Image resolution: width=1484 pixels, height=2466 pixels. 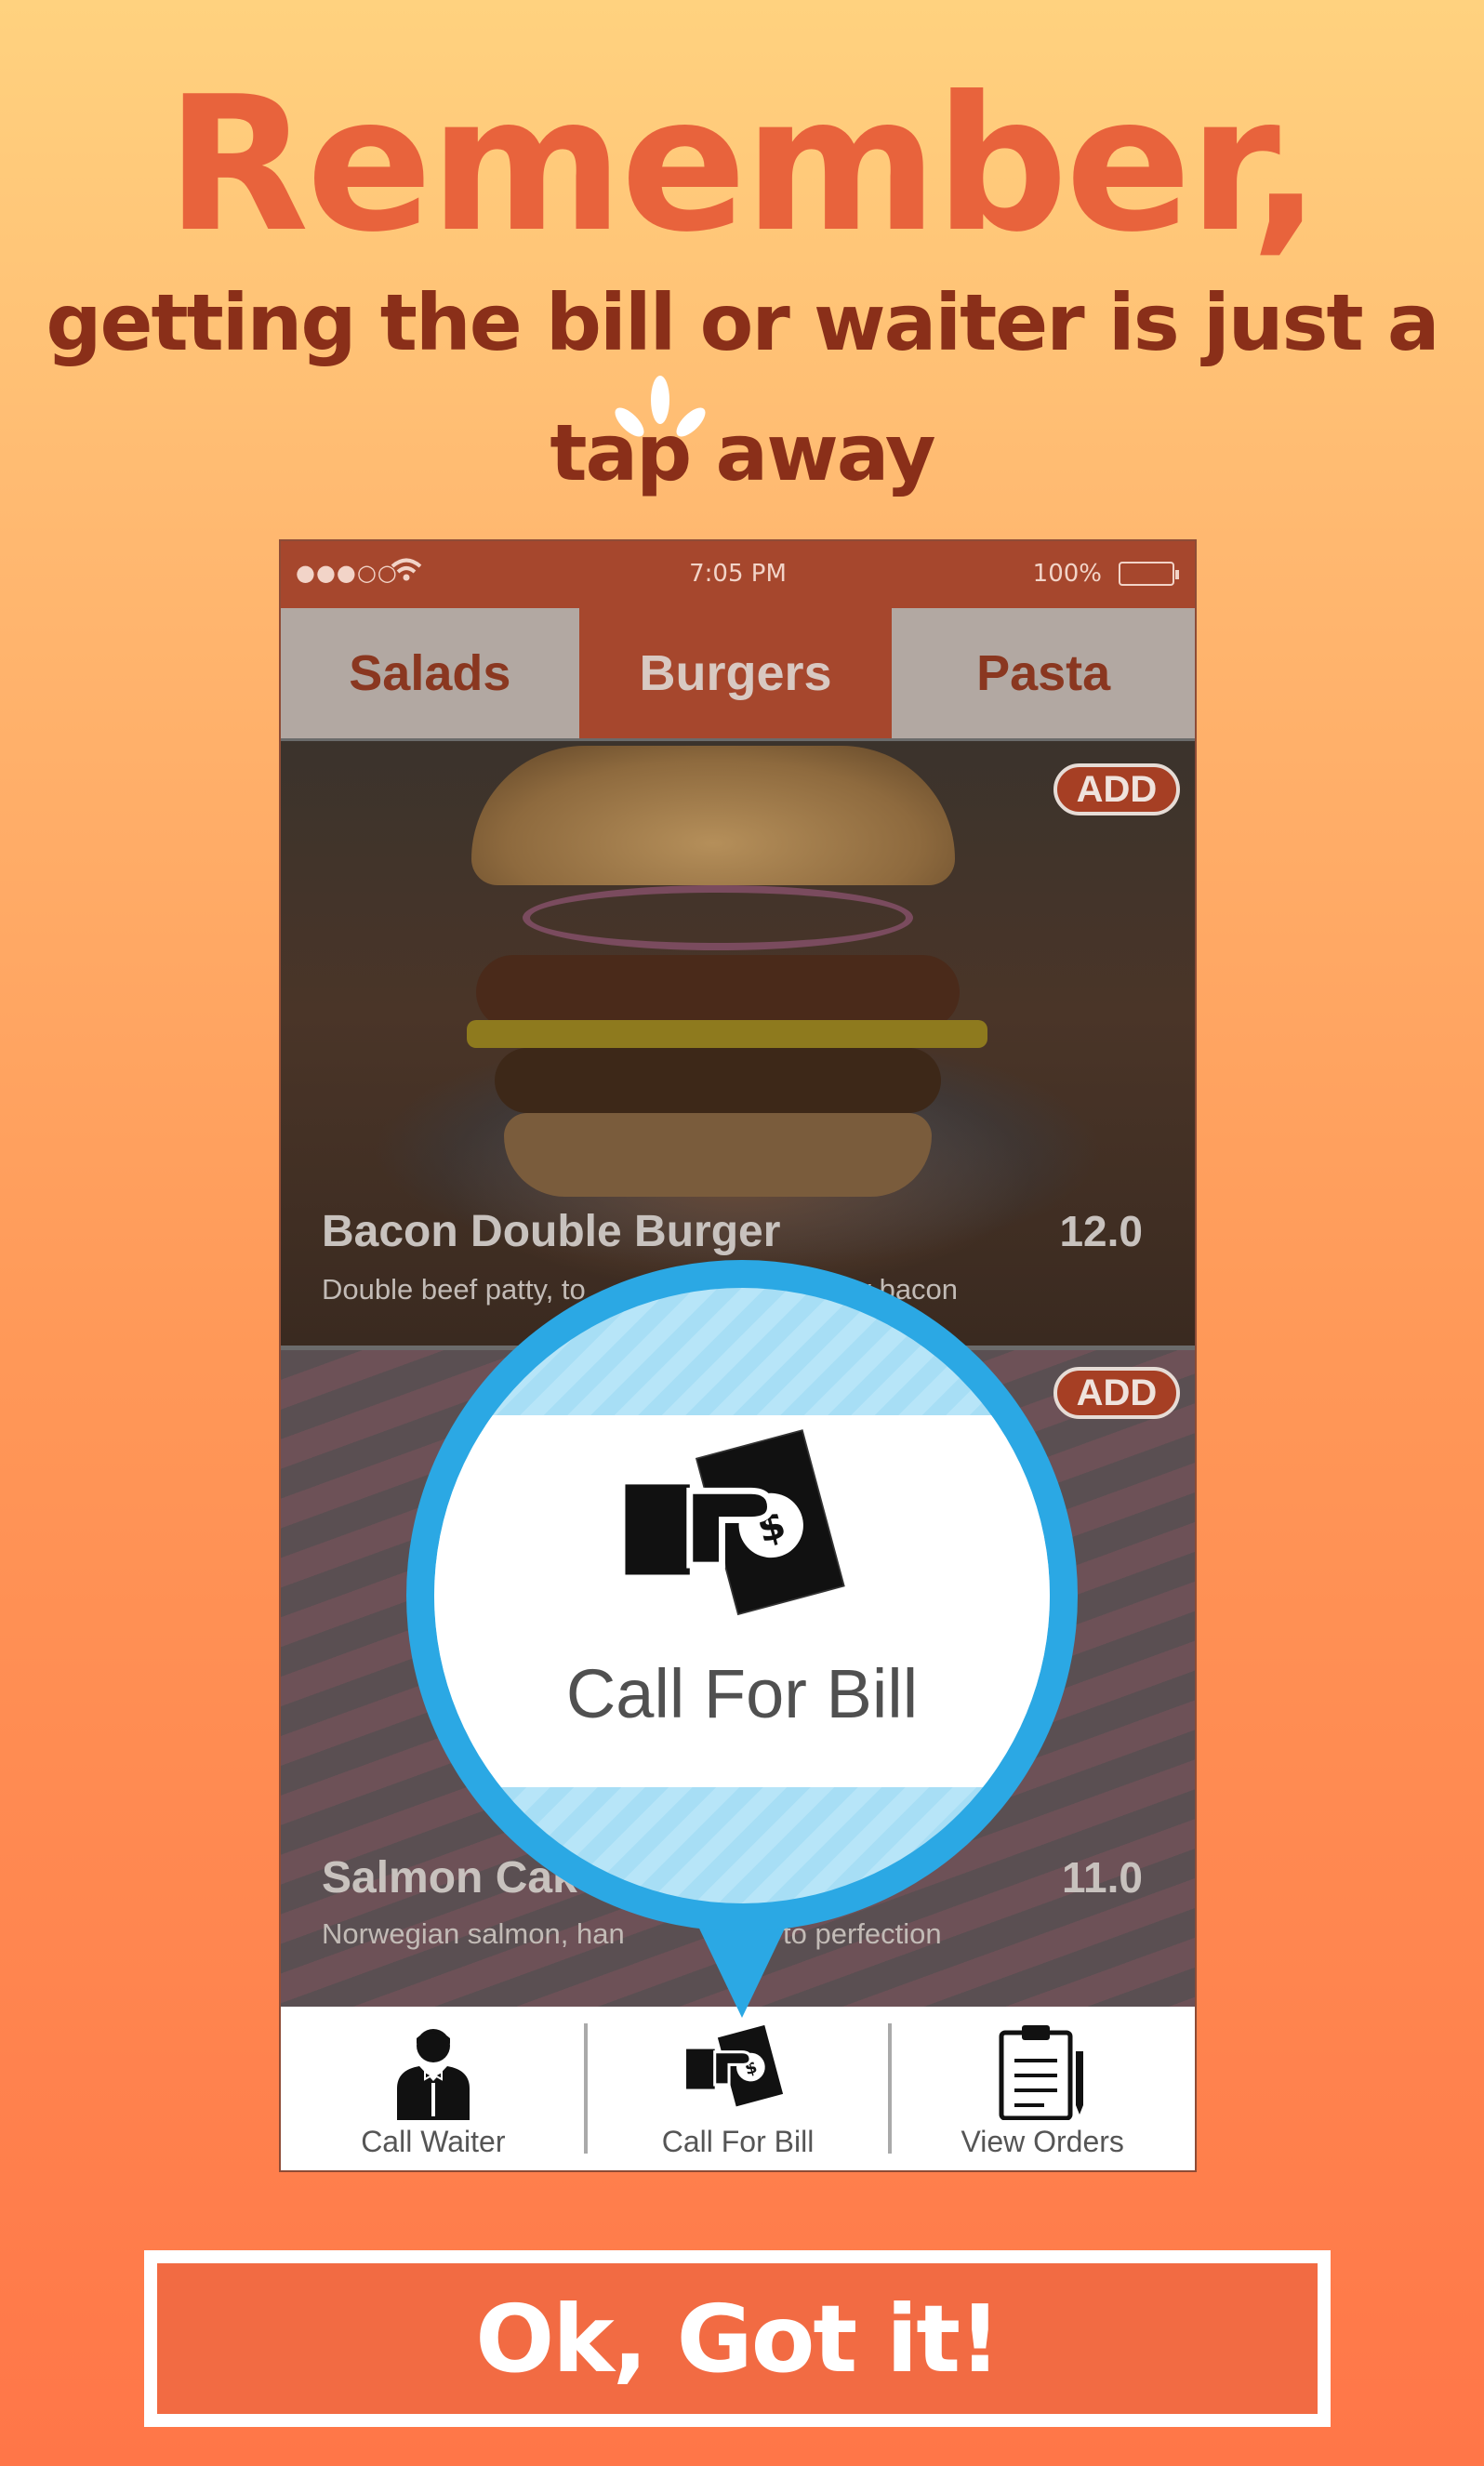 I want to click on add-button: ADD, so click(x=1116, y=789).